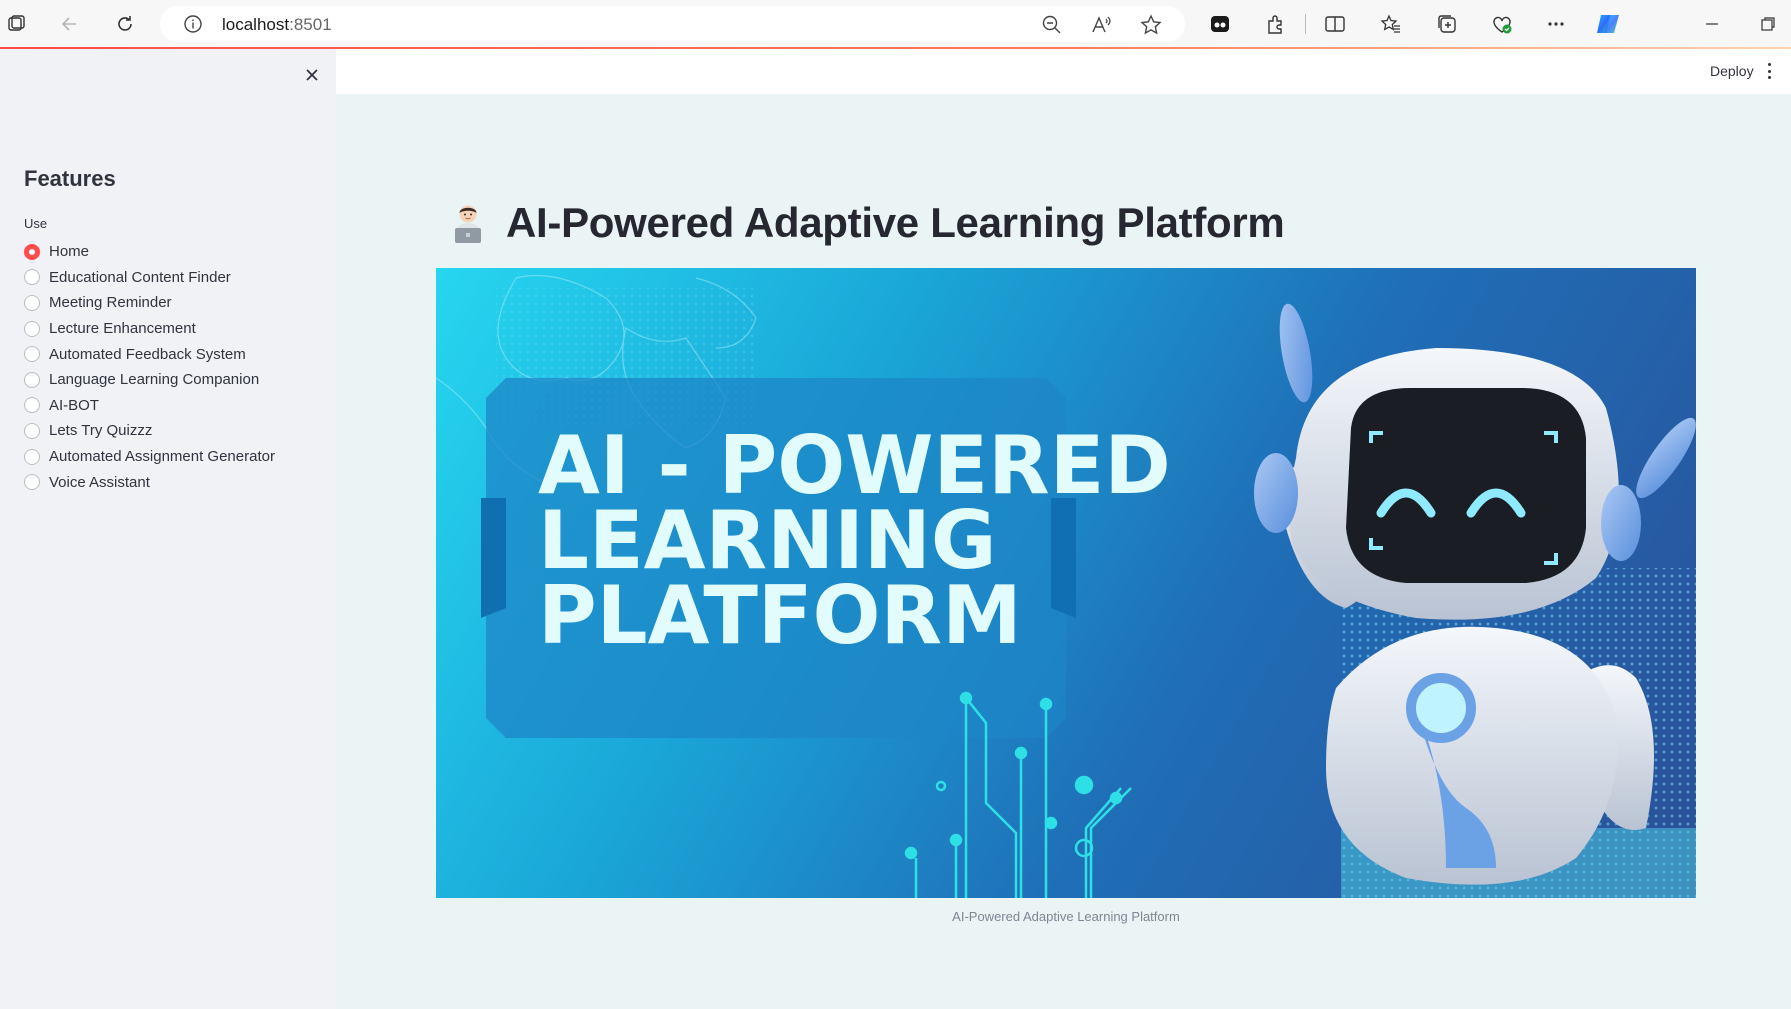 This screenshot has height=1009, width=1791. What do you see at coordinates (125, 24) in the screenshot?
I see `refresh-icon` at bounding box center [125, 24].